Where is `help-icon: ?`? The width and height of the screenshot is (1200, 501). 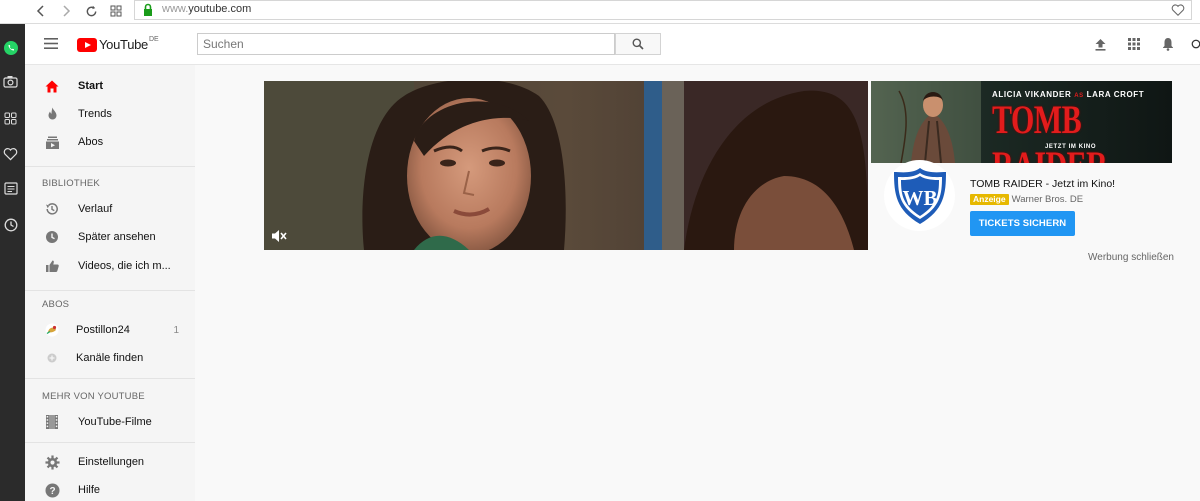
help-icon: ? is located at coordinates (52, 490).